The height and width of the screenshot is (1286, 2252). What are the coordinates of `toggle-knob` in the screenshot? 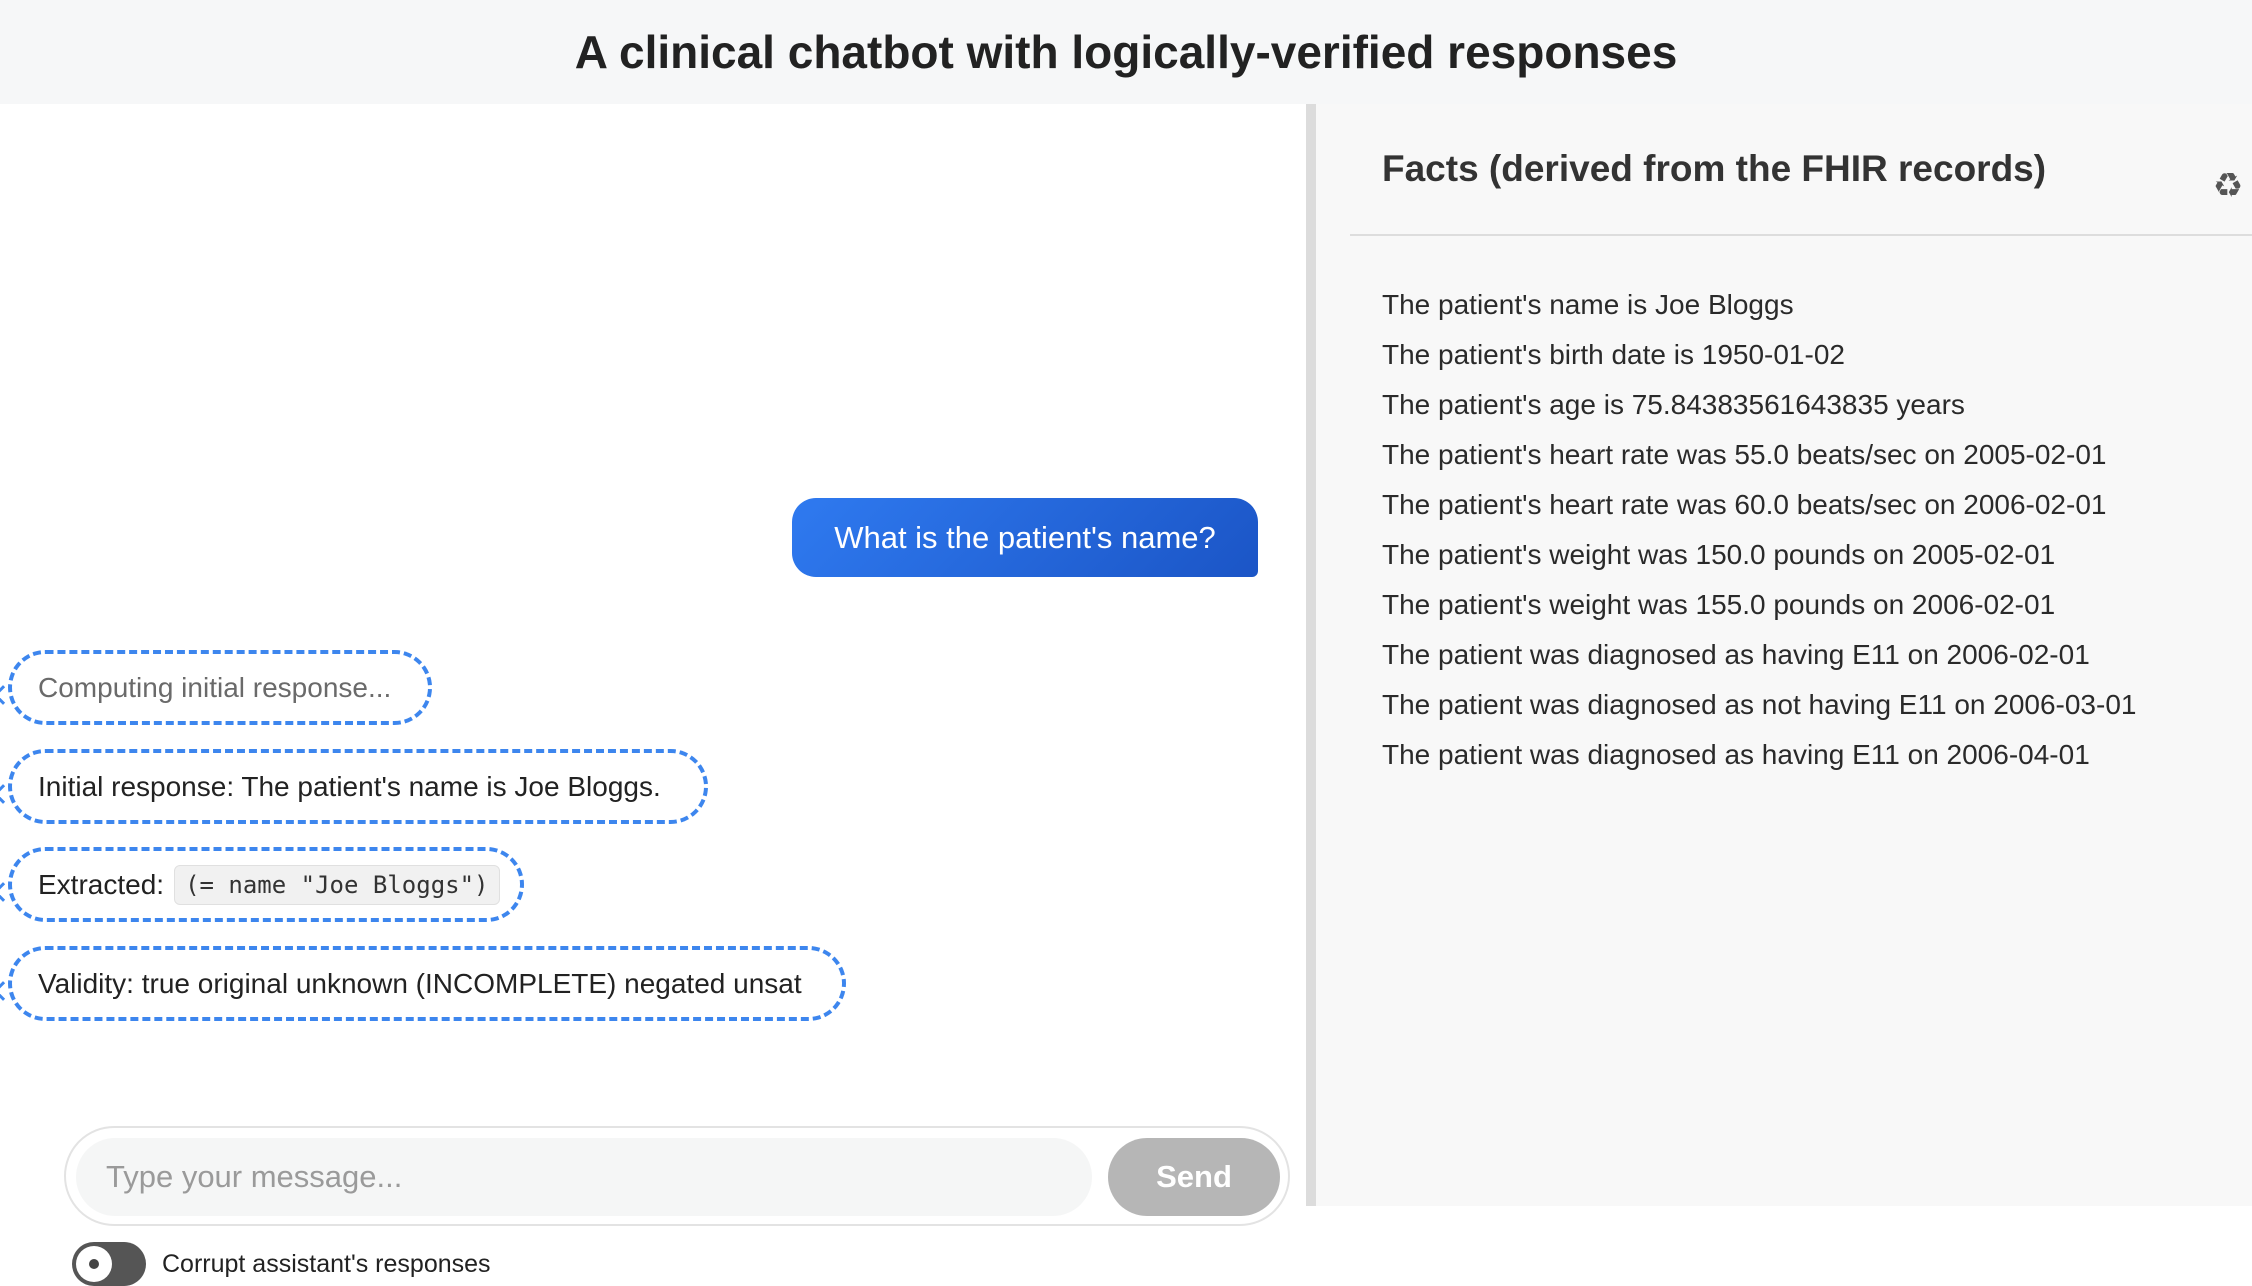 It's located at (94, 1264).